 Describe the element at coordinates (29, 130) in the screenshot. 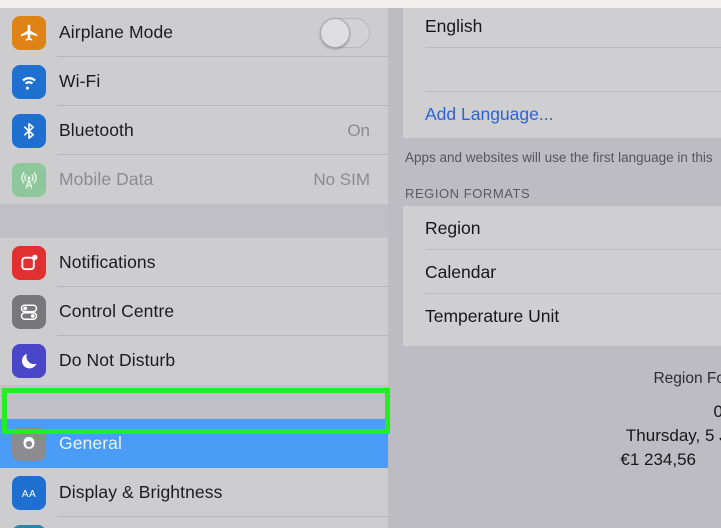

I see `bluetooth-icon` at that location.